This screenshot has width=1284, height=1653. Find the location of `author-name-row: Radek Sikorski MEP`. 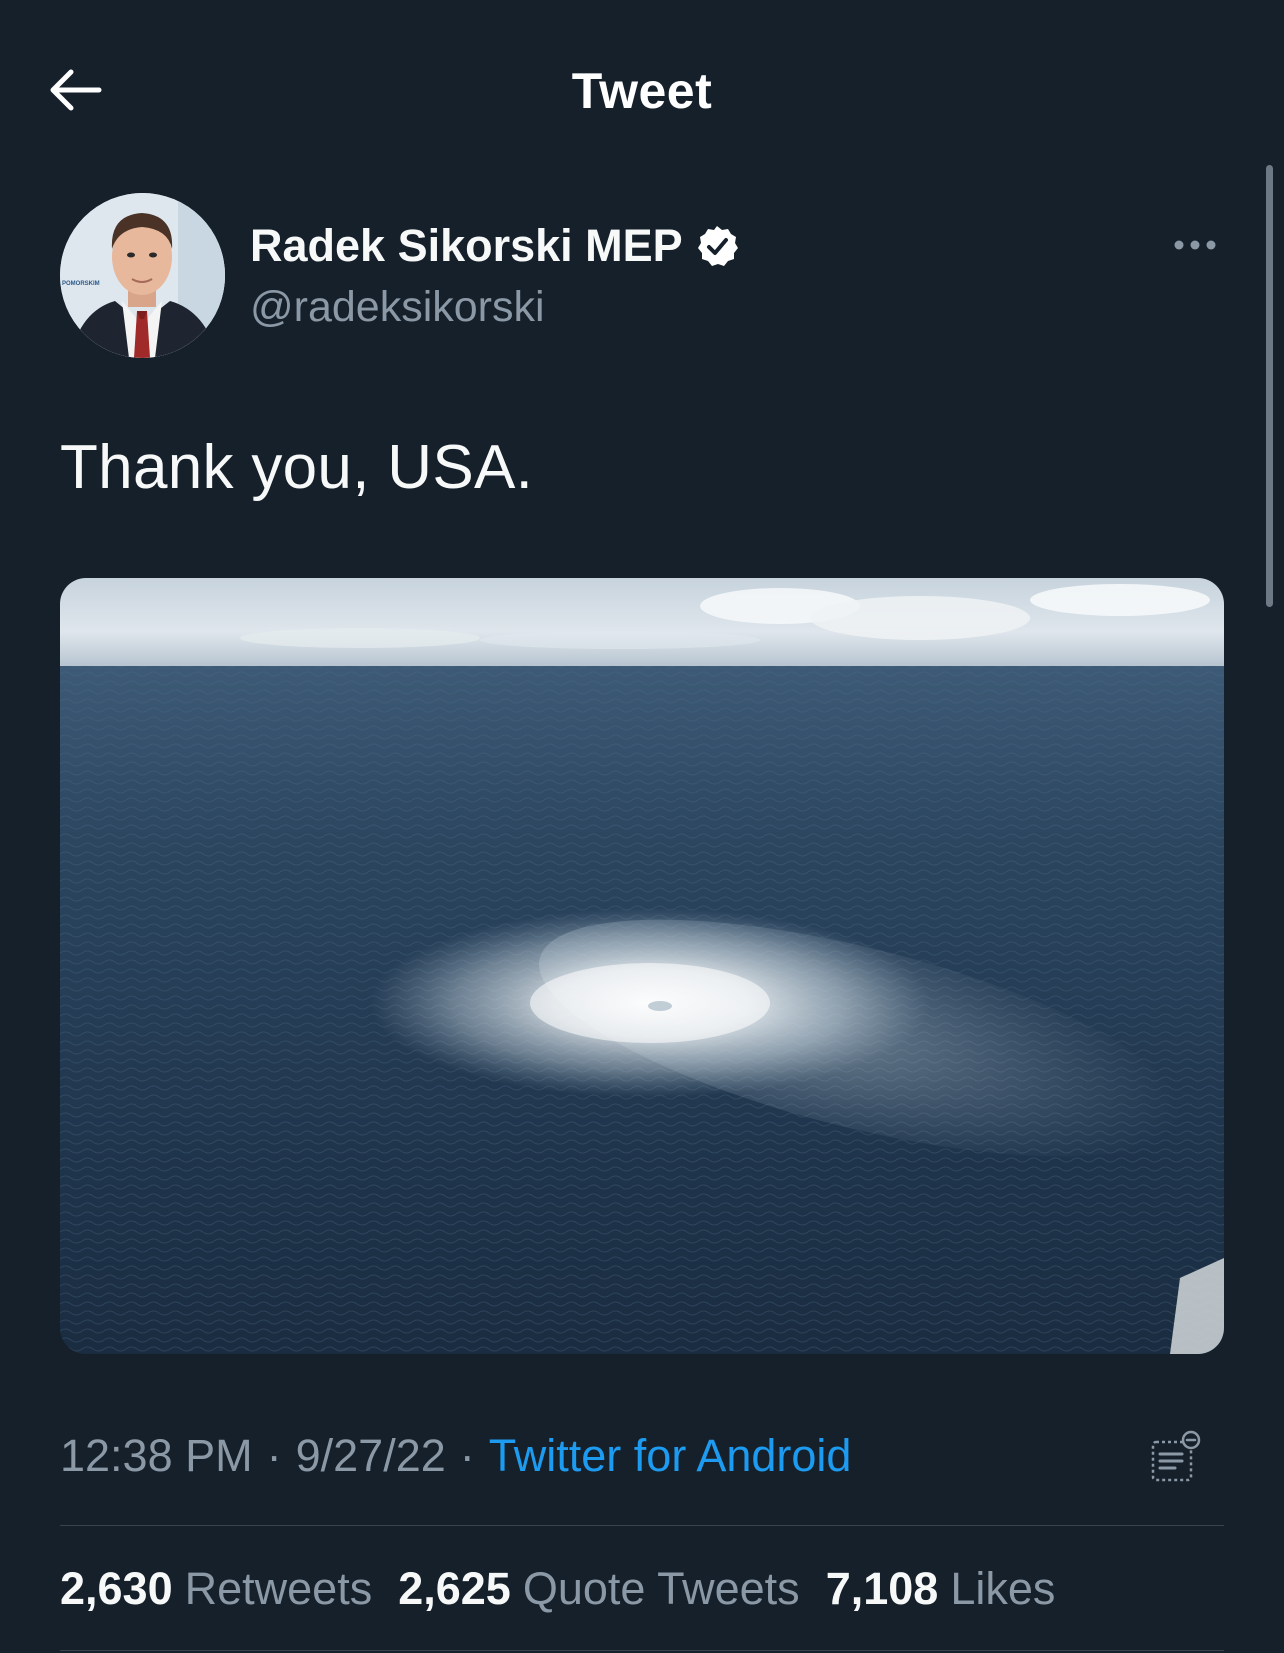

author-name-row: Radek Sikorski MEP is located at coordinates (494, 246).